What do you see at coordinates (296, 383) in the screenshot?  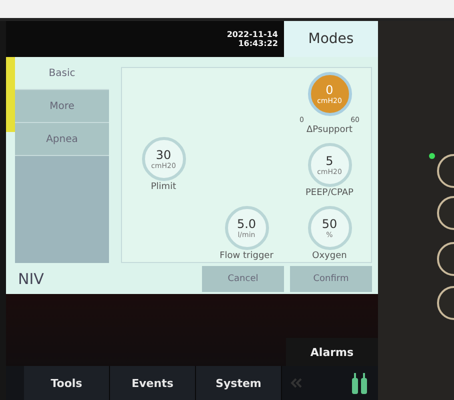 I see `double-chevron-icon` at bounding box center [296, 383].